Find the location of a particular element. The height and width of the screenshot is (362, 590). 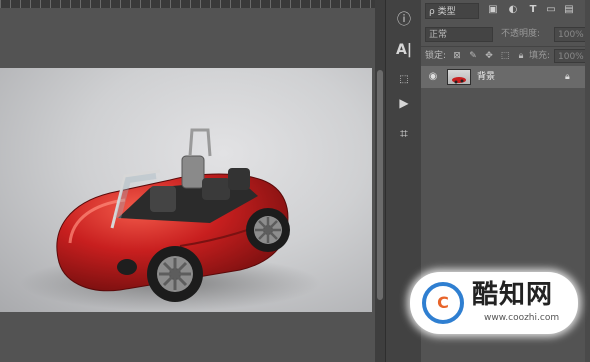

lock-pixels-icon: ⊠ is located at coordinates (457, 56).